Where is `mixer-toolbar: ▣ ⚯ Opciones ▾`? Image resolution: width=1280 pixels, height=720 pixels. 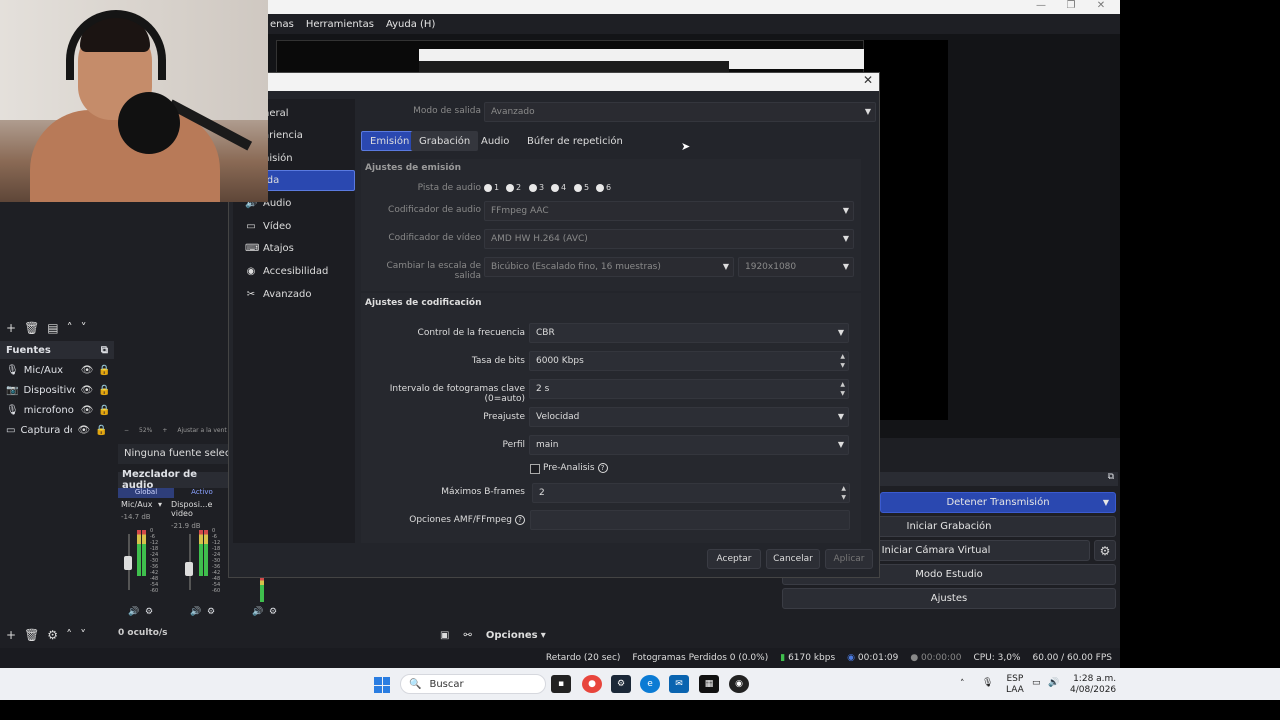
mixer-toolbar: ▣ ⚯ Opciones ▾ is located at coordinates (500, 635).